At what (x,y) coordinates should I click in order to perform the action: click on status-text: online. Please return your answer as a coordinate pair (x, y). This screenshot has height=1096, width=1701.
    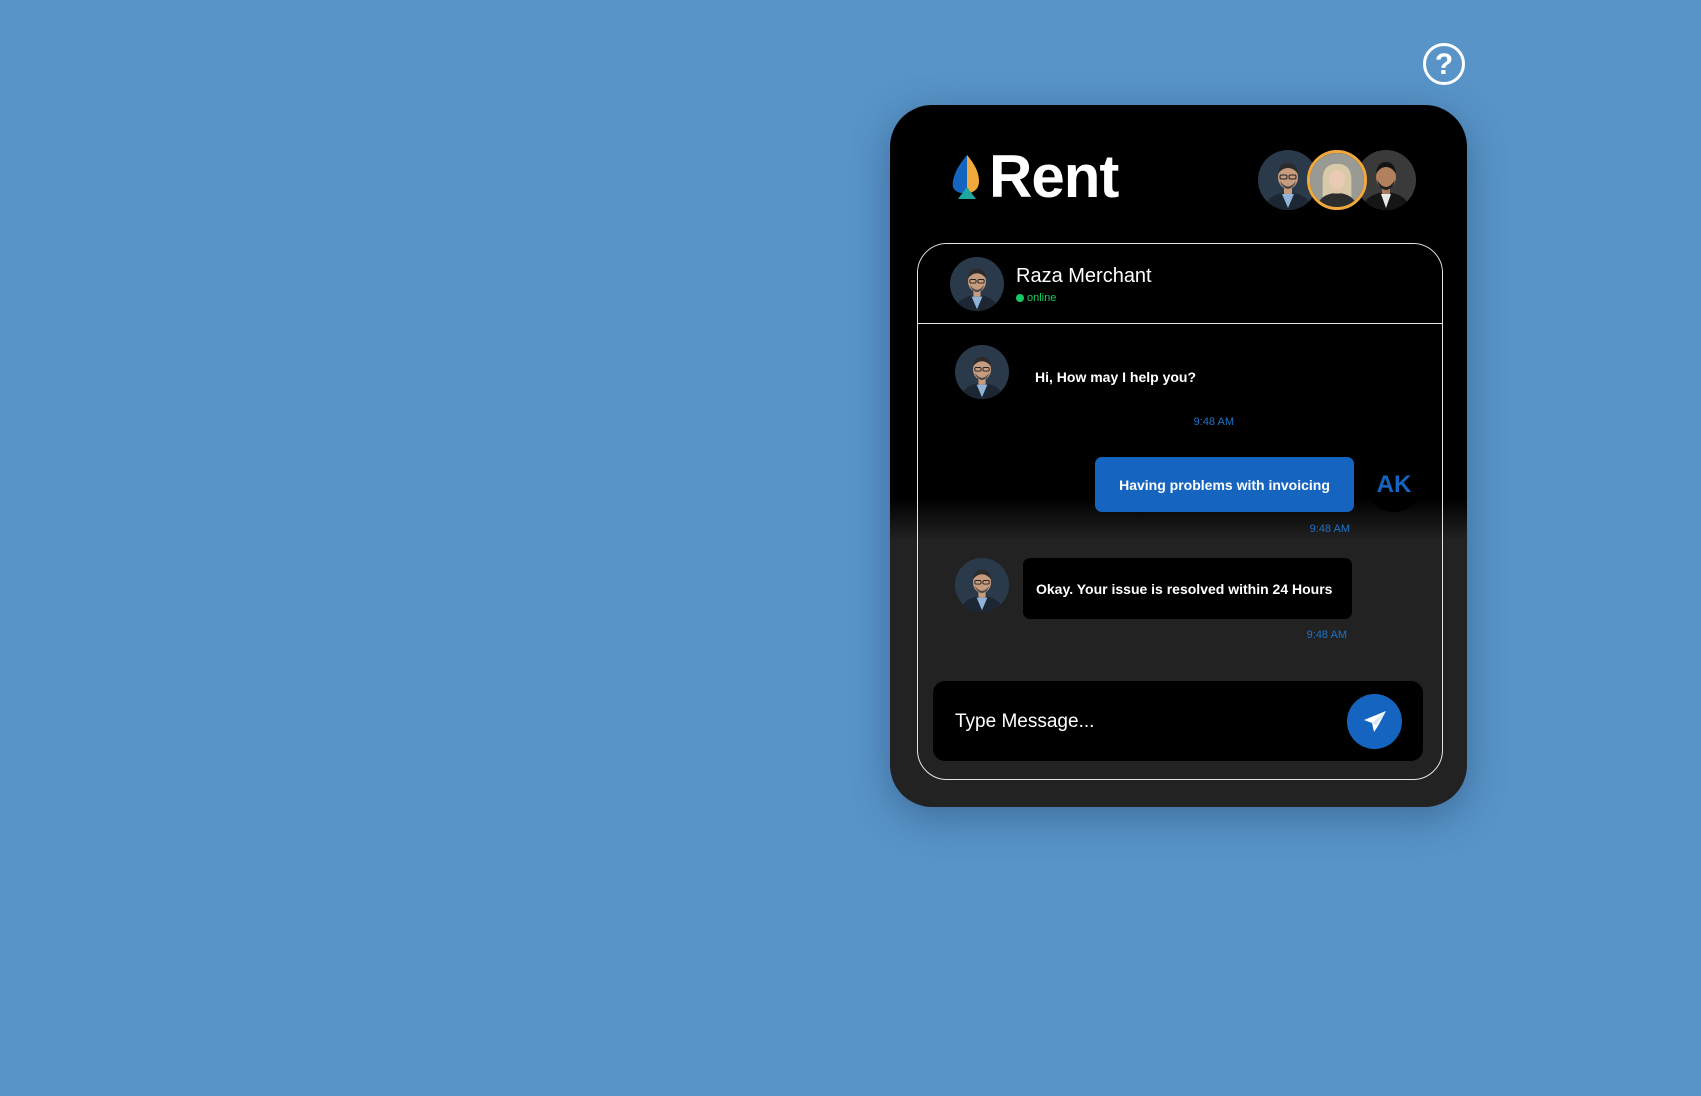
    Looking at the image, I should click on (1042, 298).